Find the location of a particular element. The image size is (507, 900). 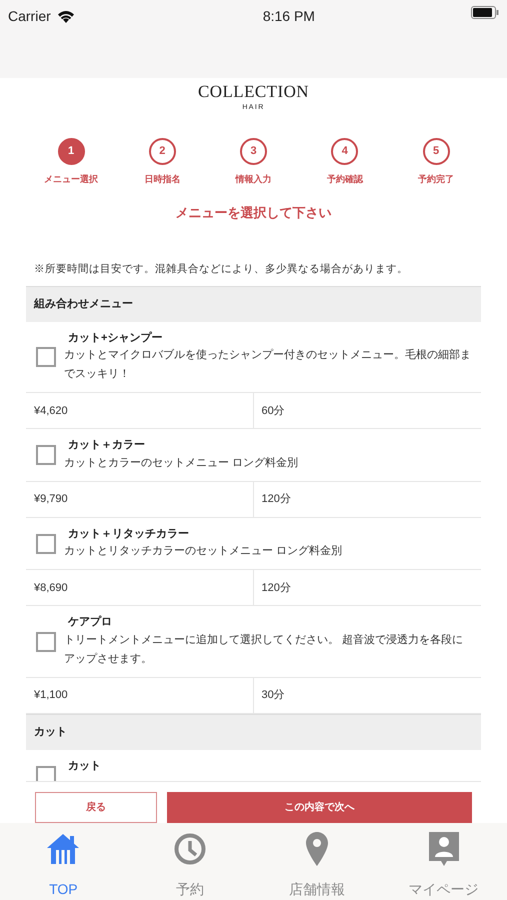

home-icon is located at coordinates (63, 849).